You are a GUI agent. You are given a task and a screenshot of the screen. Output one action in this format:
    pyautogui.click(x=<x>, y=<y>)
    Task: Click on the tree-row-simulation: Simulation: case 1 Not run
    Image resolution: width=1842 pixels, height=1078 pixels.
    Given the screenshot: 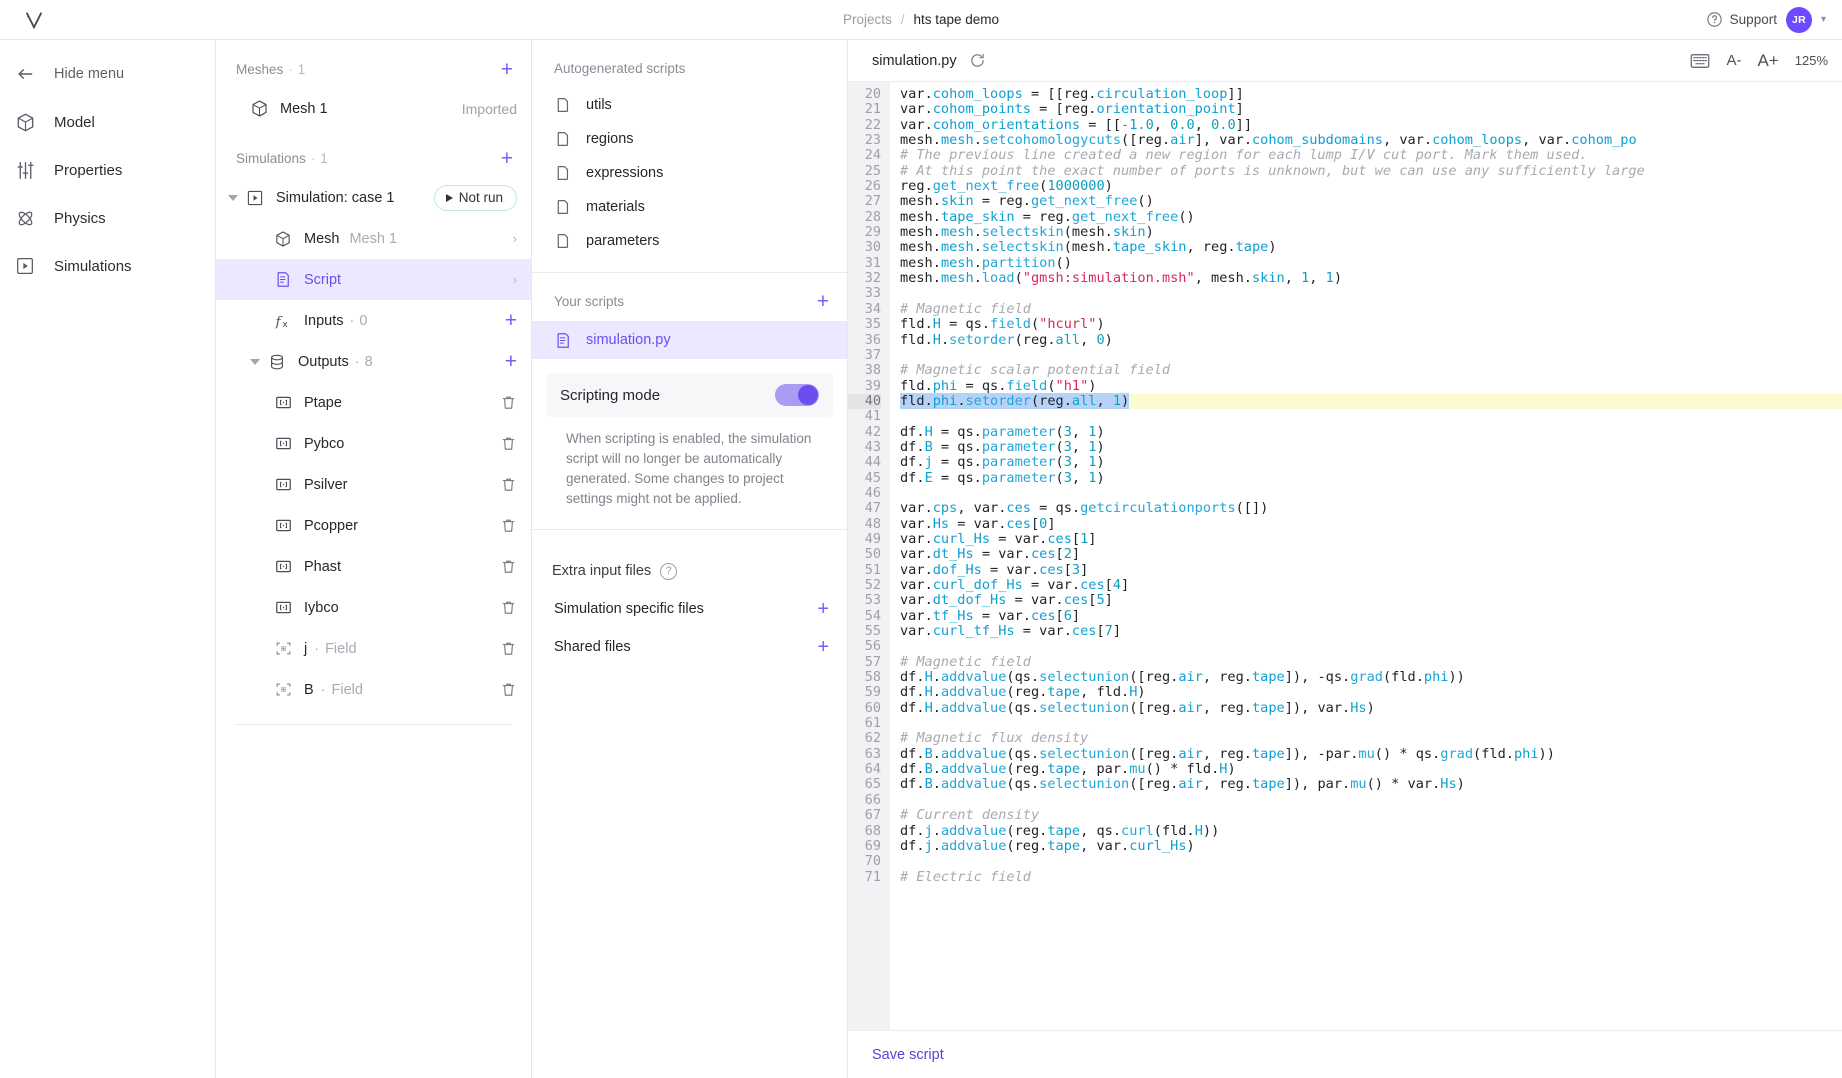 What is the action you would take?
    pyautogui.click(x=373, y=197)
    